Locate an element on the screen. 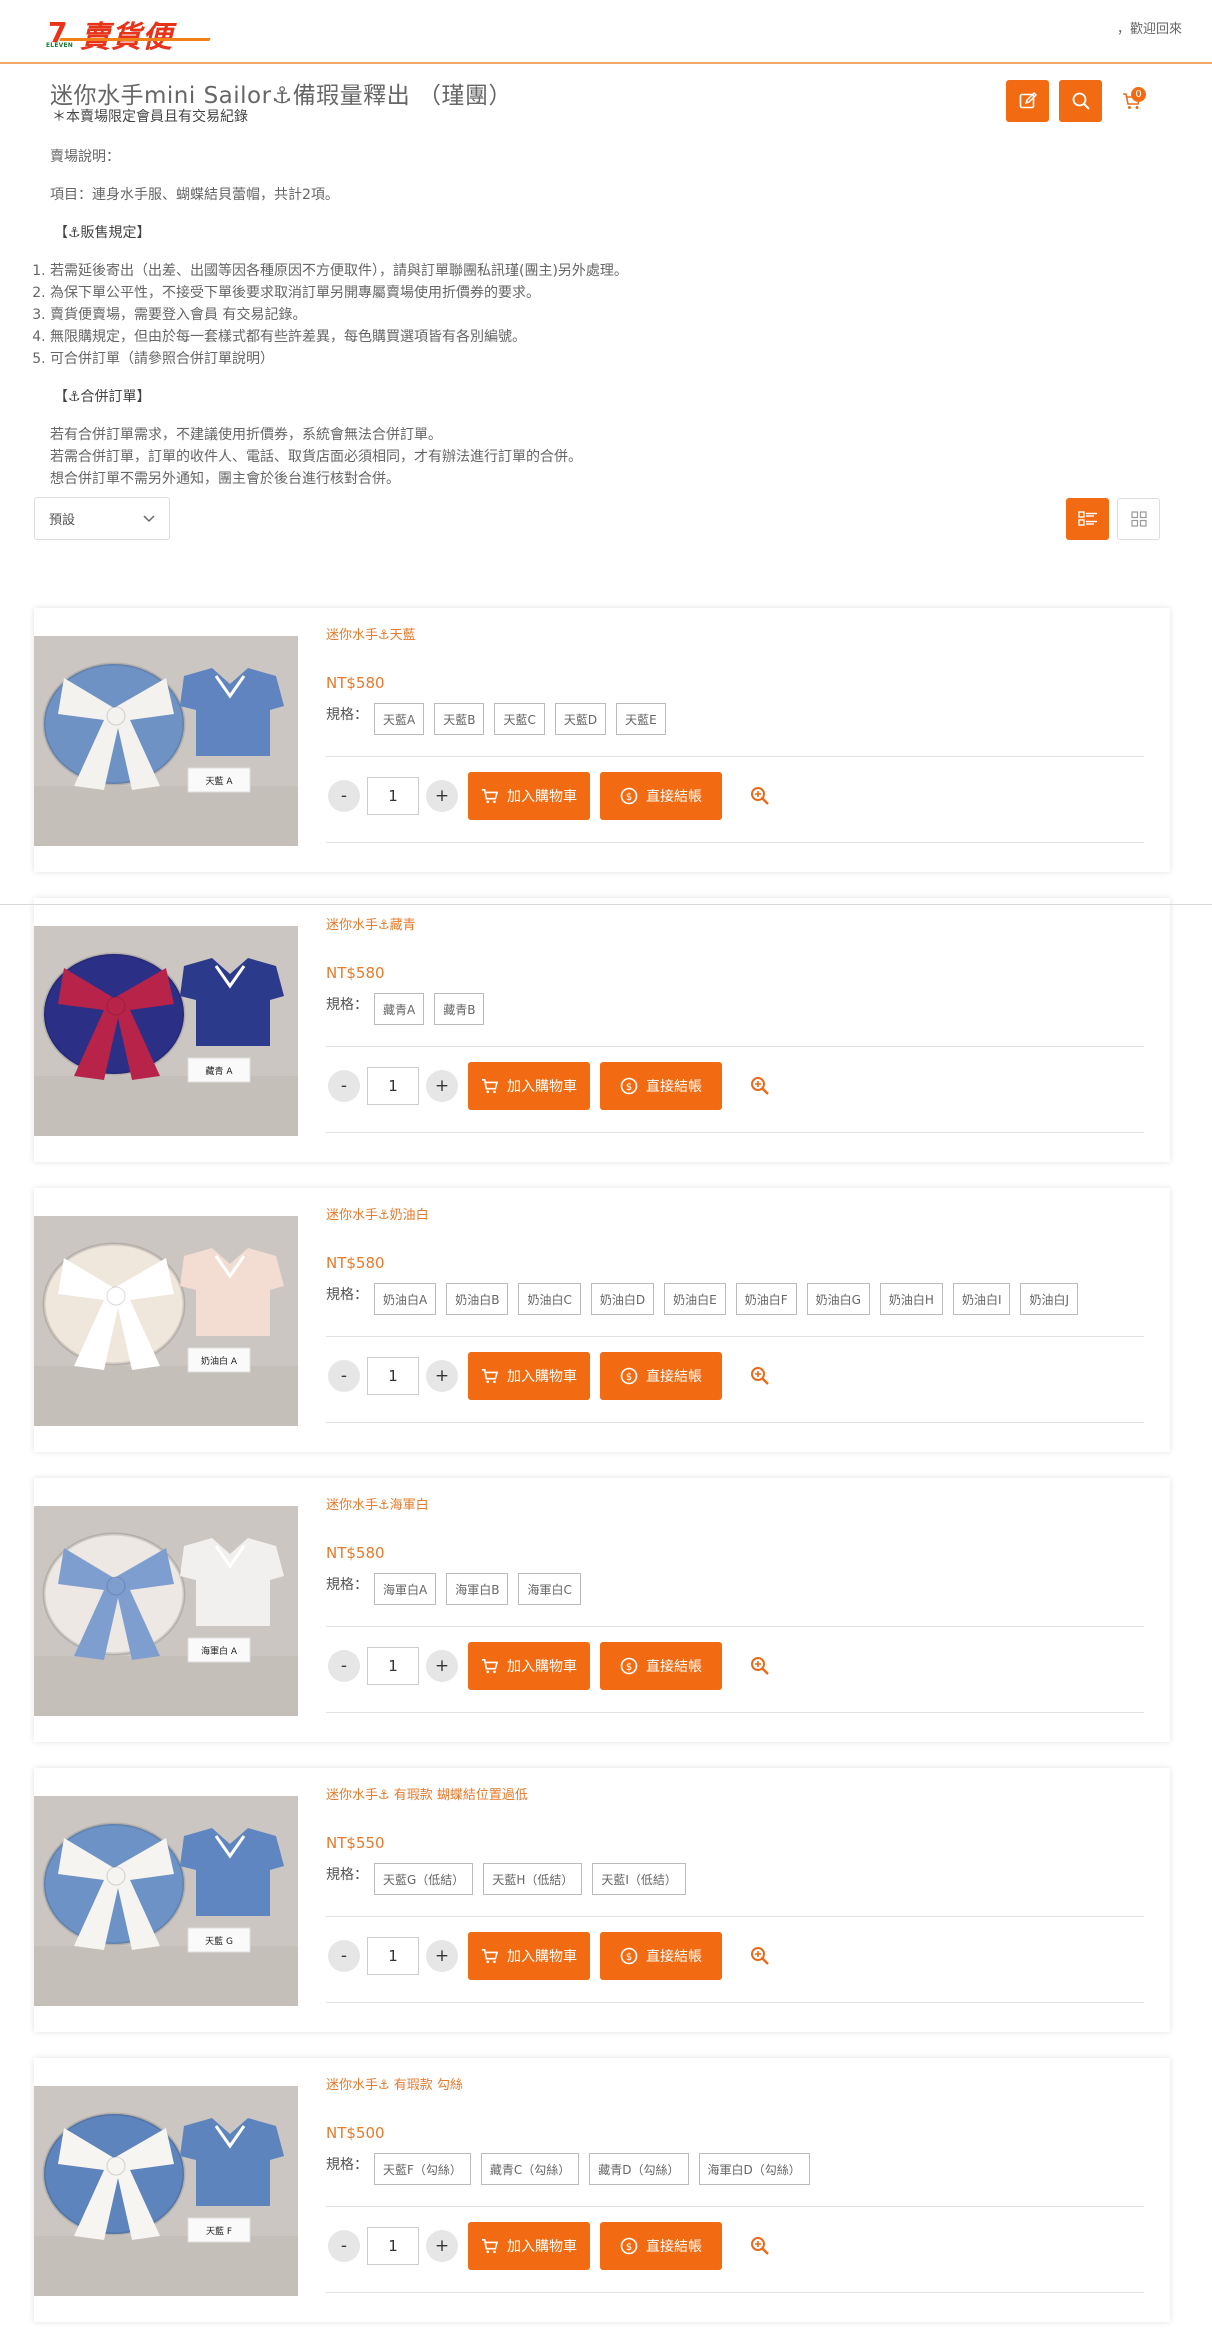  intro-label: 賣場說明： is located at coordinates (85, 157).